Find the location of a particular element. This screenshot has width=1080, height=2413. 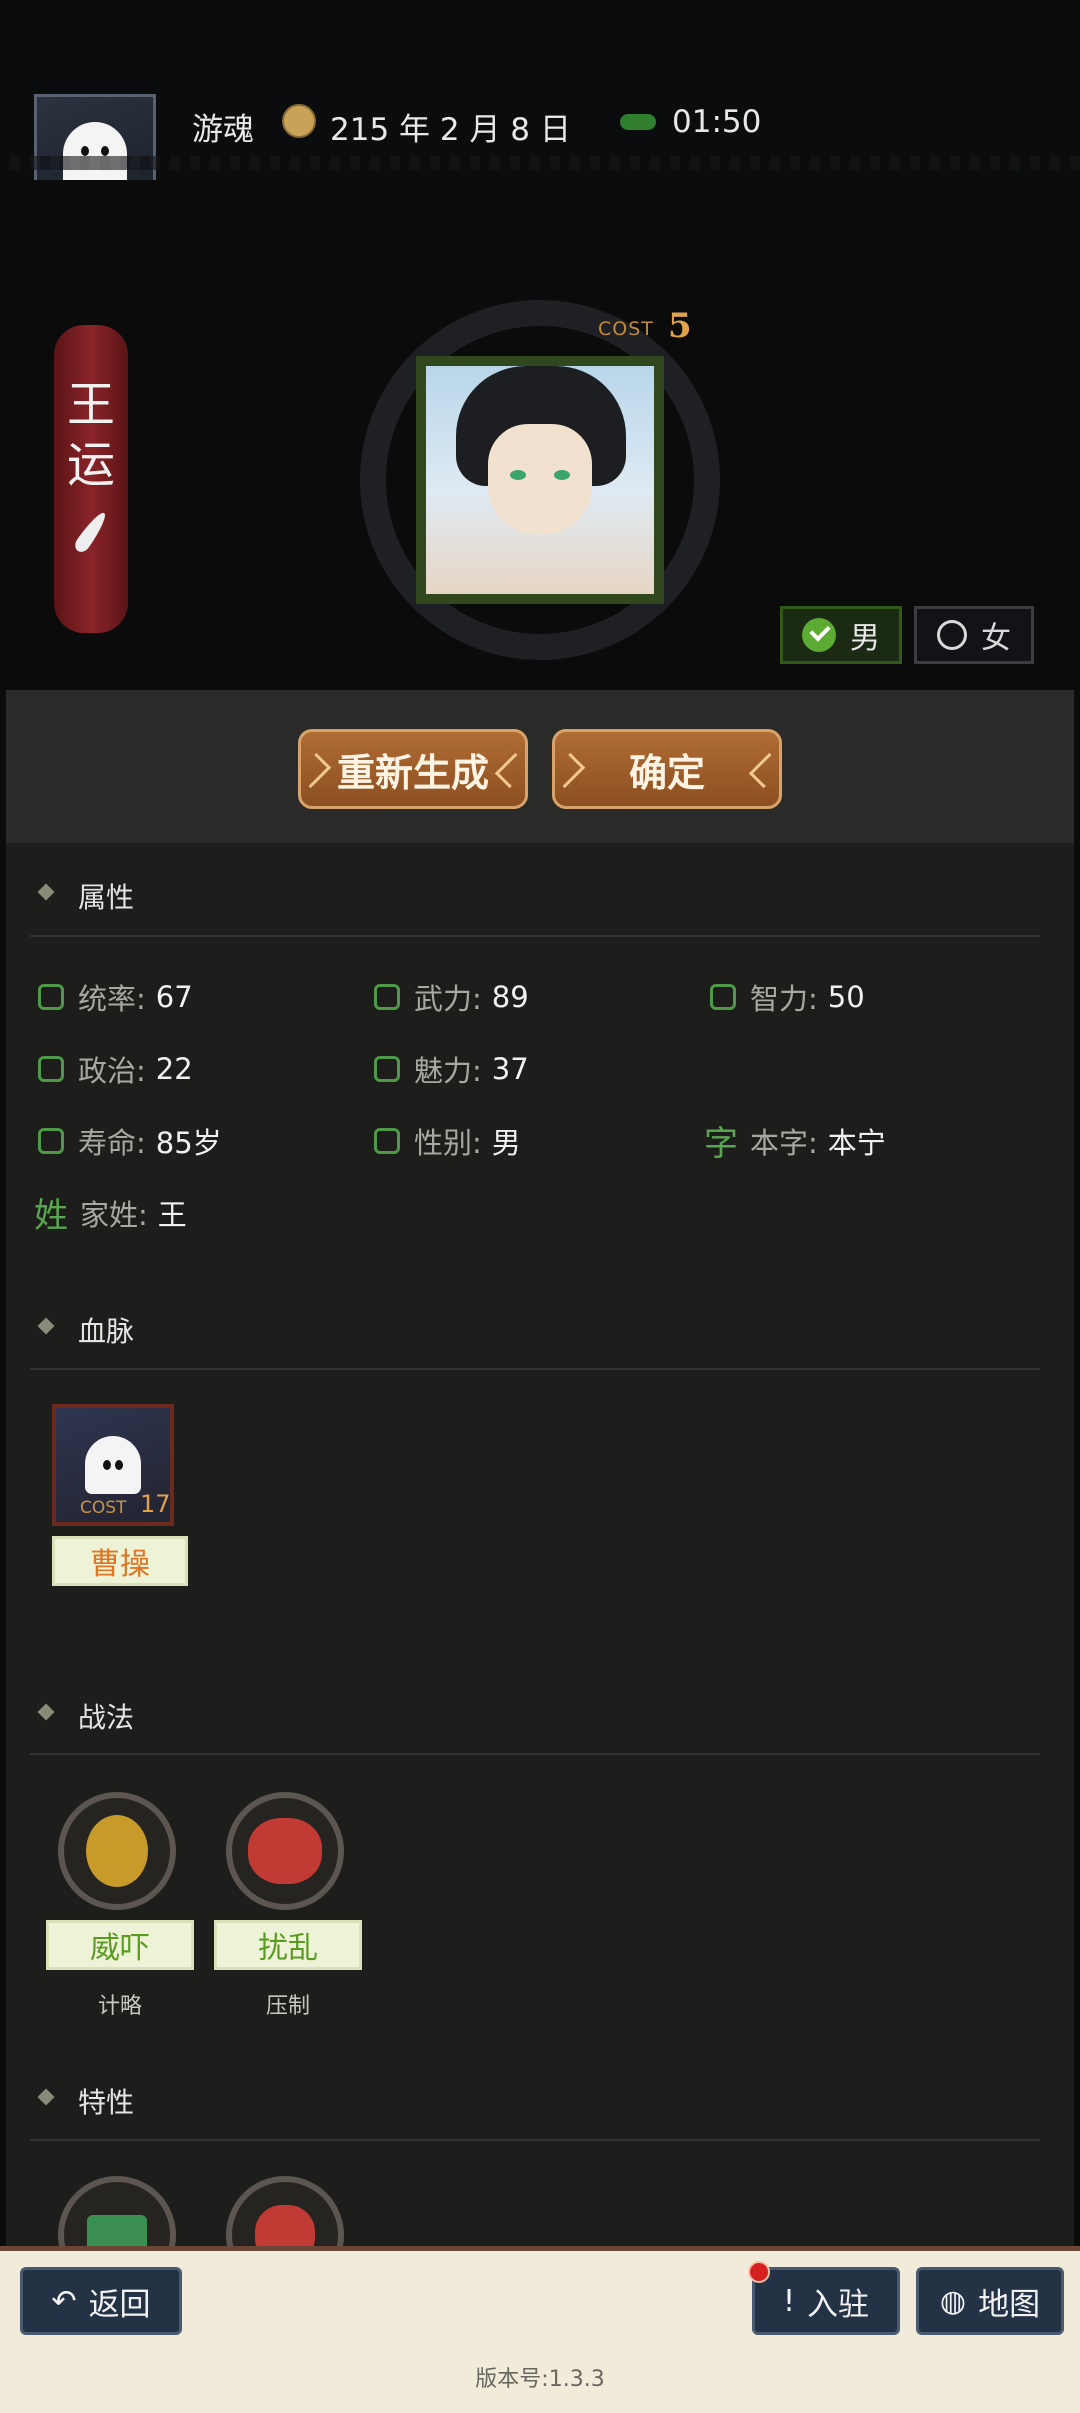

bloodline-cost-value: 17 is located at coordinates (155, 1504).